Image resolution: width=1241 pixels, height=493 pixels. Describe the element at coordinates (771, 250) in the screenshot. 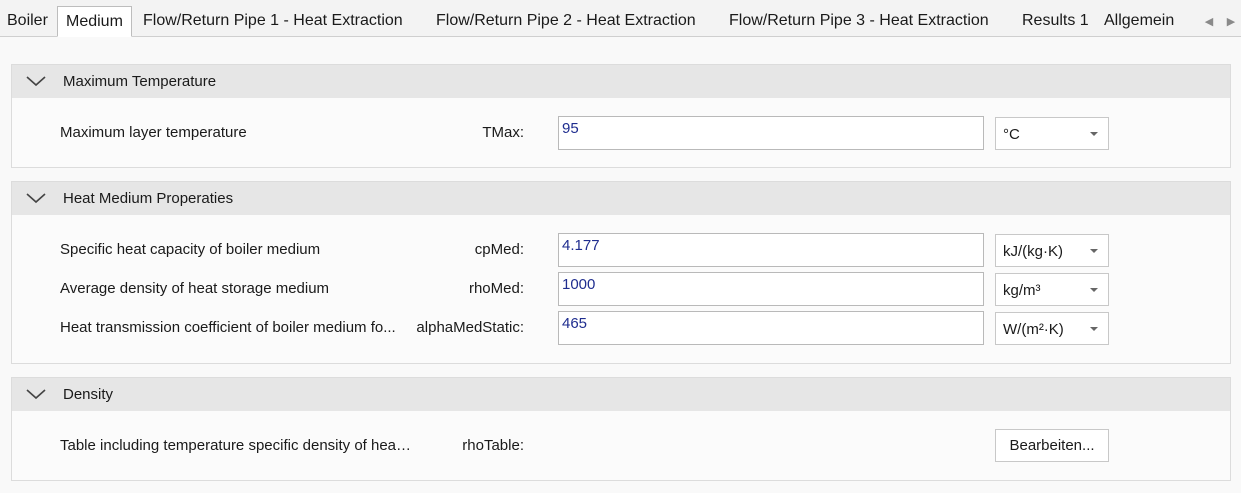

I see `cpmed-input` at that location.